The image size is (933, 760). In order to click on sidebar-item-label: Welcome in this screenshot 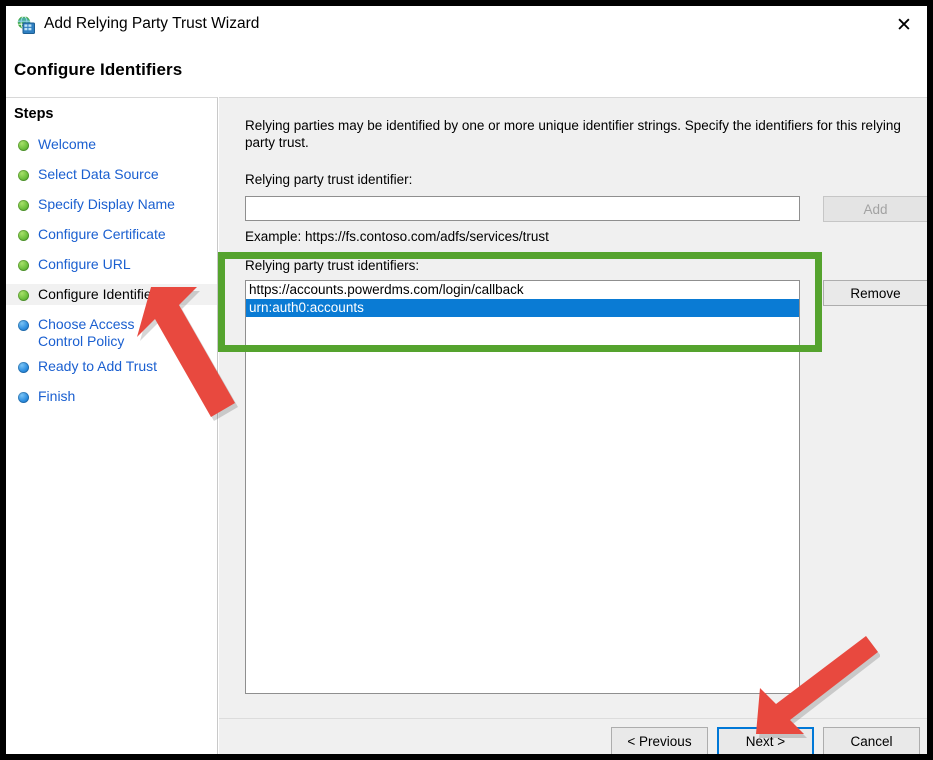, I will do `click(67, 144)`.